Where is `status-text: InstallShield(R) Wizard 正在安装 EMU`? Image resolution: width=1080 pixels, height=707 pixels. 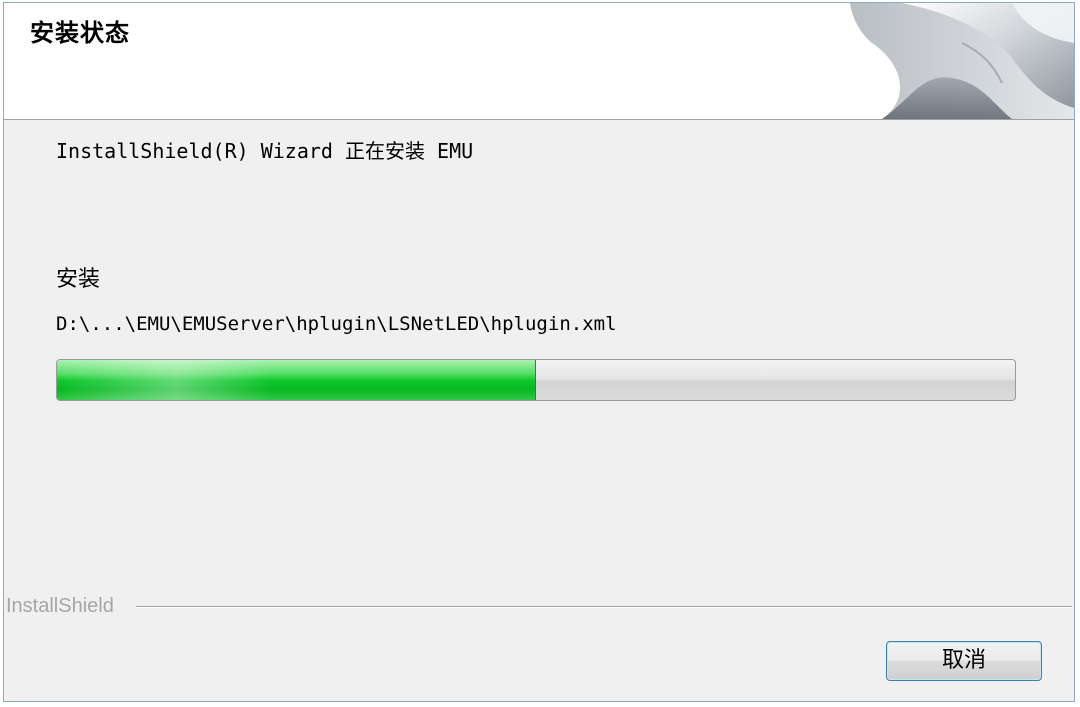 status-text: InstallShield(R) Wizard 正在安装 EMU is located at coordinates (265, 151).